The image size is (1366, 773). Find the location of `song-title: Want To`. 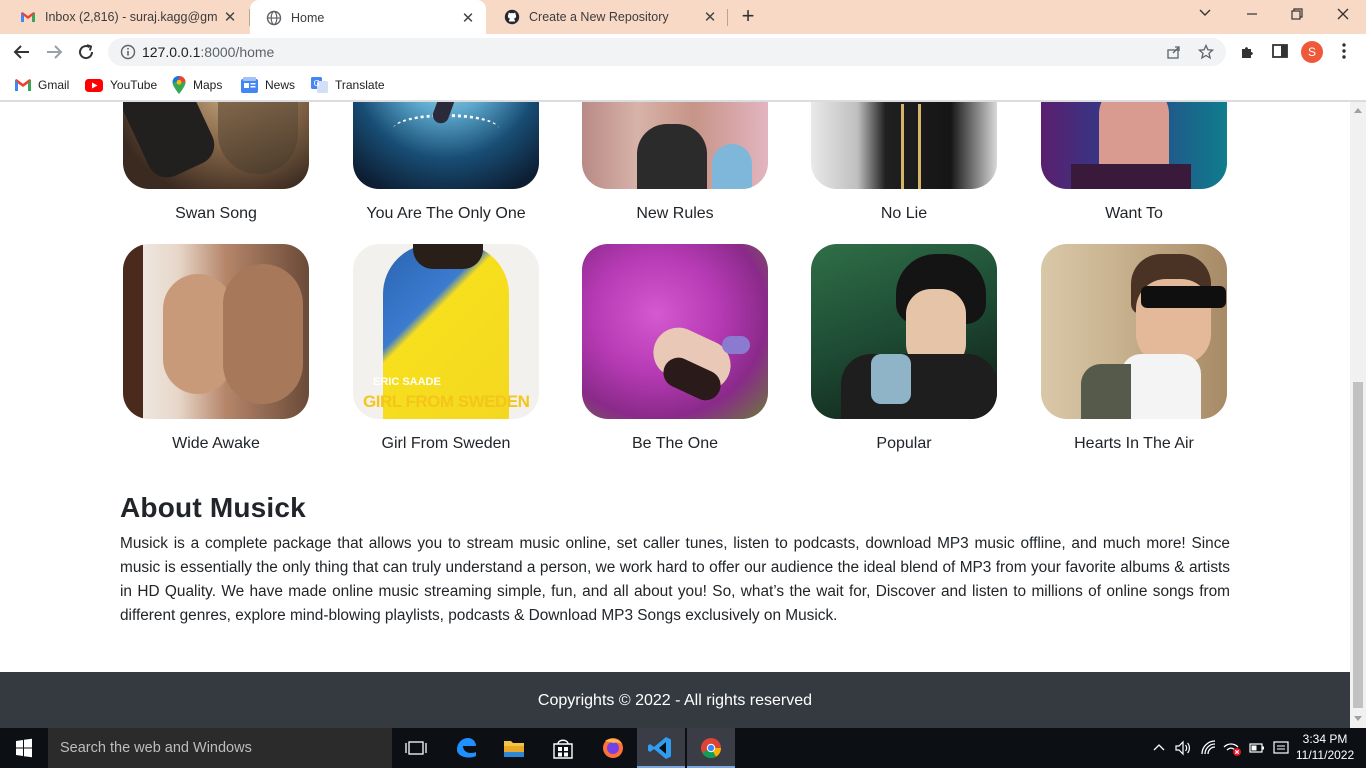

song-title: Want To is located at coordinates (1134, 214).